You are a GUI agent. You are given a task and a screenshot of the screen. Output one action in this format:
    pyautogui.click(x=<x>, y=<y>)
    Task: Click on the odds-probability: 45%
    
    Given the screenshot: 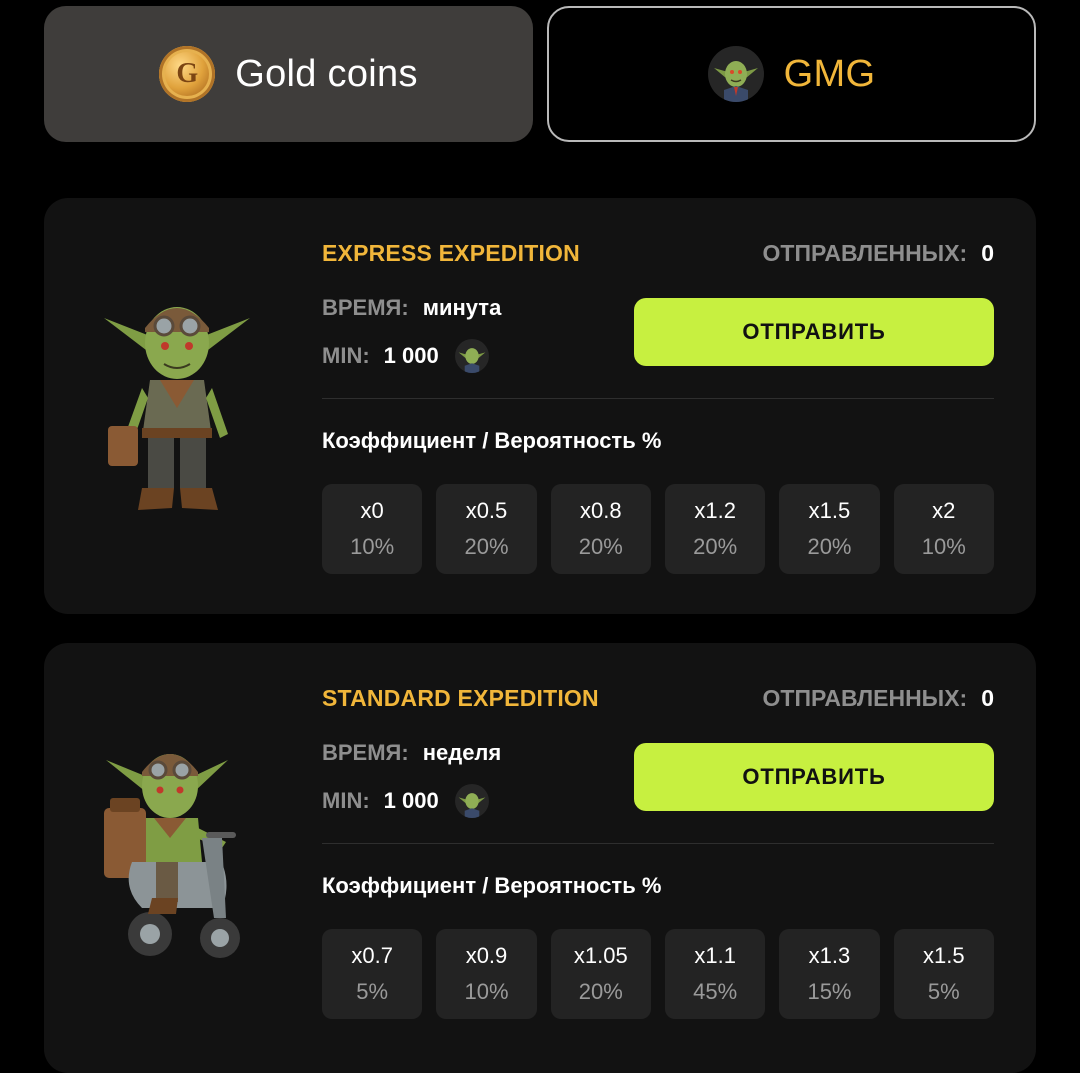 What is the action you would take?
    pyautogui.click(x=715, y=991)
    